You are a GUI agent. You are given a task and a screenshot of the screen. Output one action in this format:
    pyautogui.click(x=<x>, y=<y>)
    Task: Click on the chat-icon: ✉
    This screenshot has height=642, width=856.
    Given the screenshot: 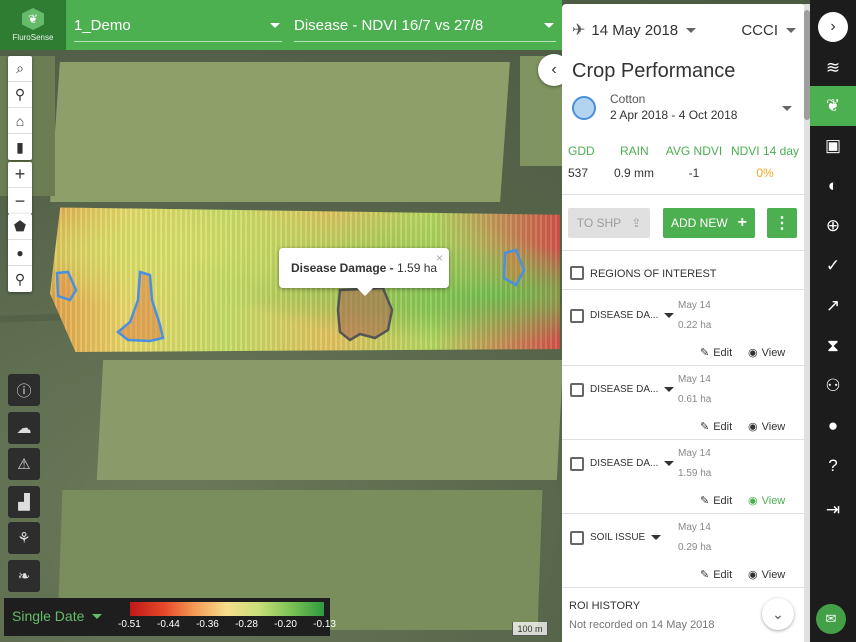 What is the action you would take?
    pyautogui.click(x=831, y=618)
    